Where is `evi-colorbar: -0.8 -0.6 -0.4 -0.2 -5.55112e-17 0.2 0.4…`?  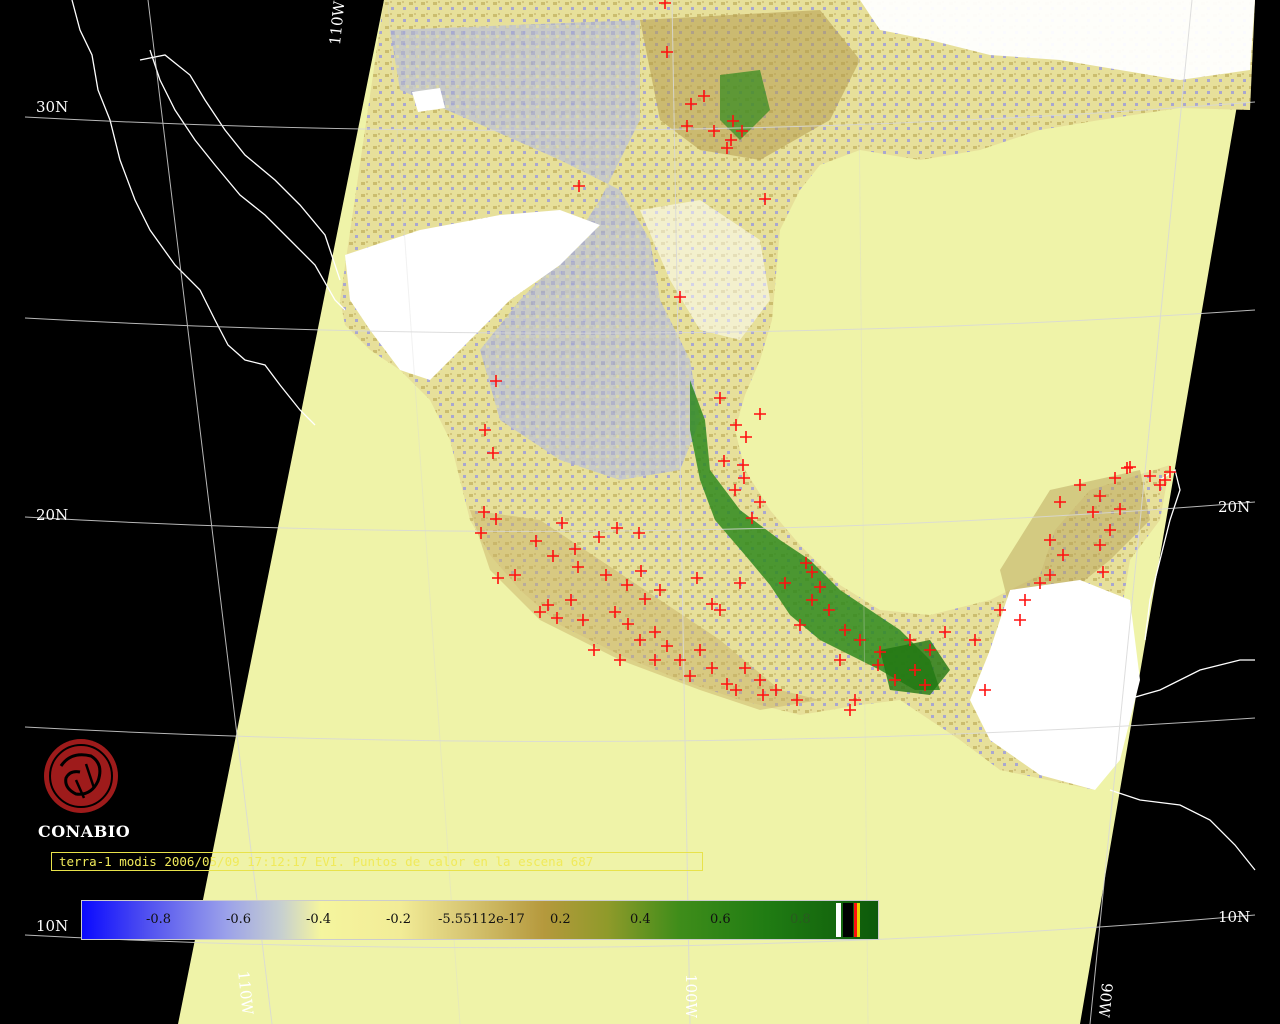 evi-colorbar: -0.8 -0.6 -0.4 -0.2 -5.55112e-17 0.2 0.4… is located at coordinates (480, 920).